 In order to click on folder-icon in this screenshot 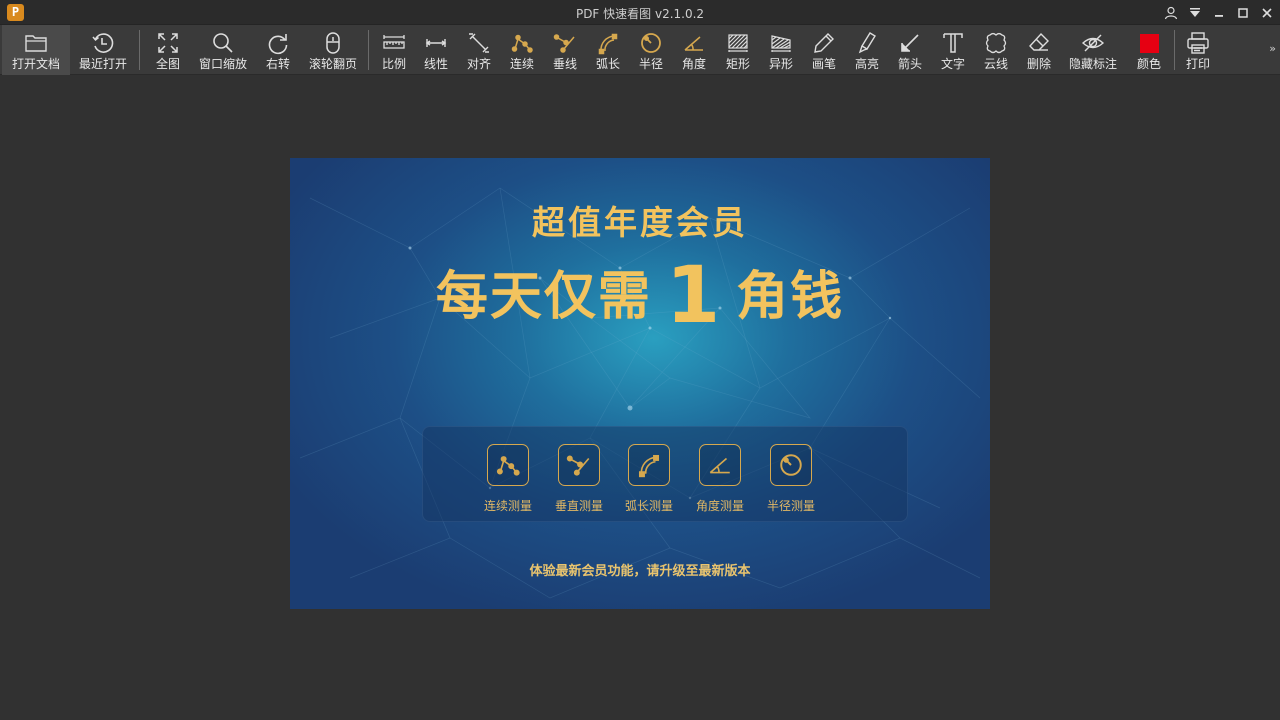, I will do `click(36, 43)`.